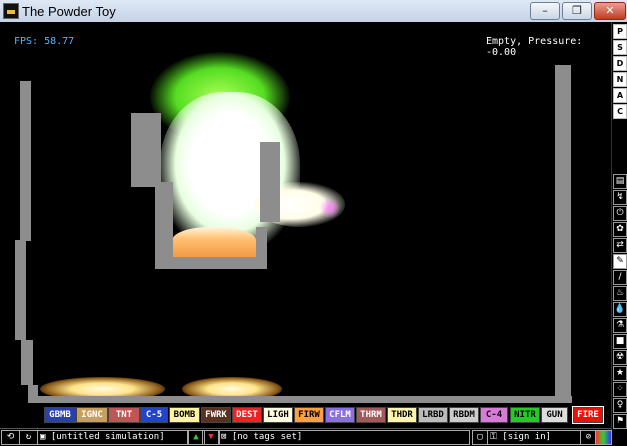  I want to click on power-icon: ⏻, so click(620, 213).